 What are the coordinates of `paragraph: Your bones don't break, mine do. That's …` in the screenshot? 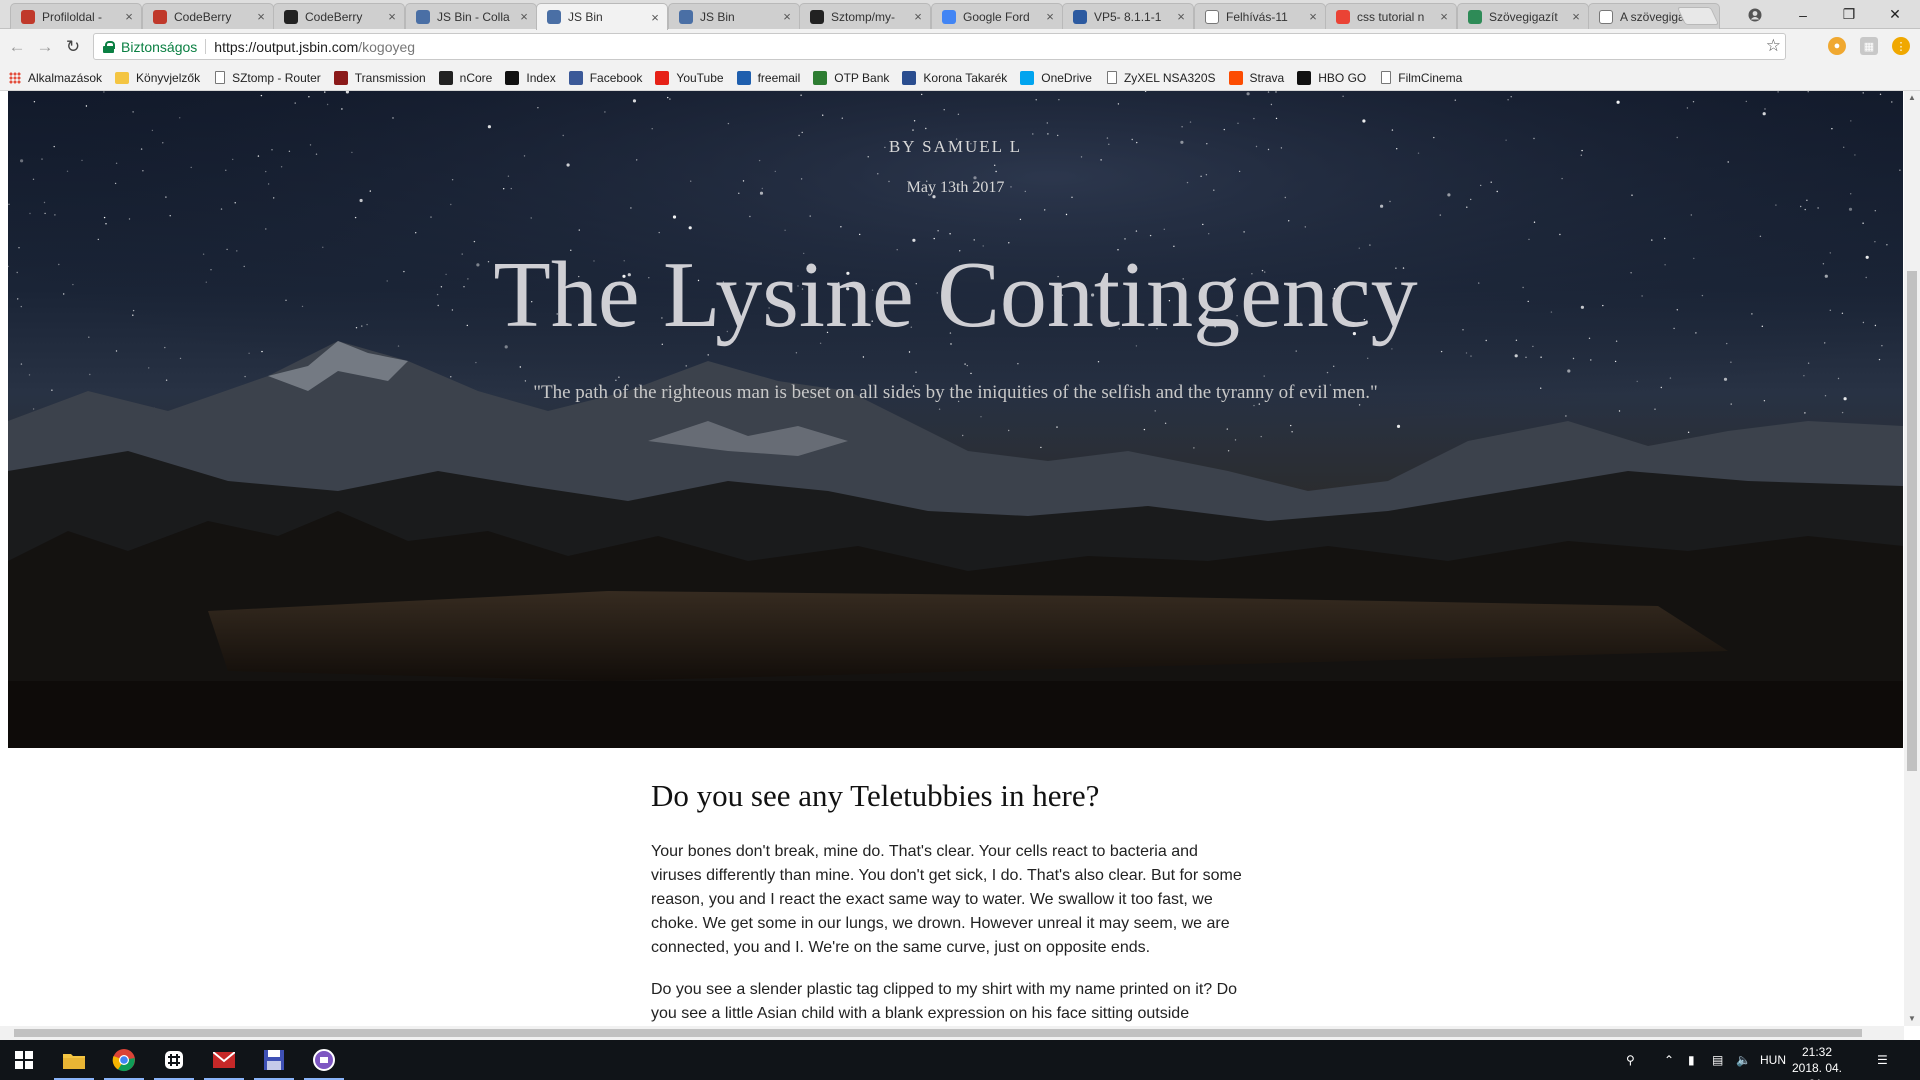 It's located at (946, 899).